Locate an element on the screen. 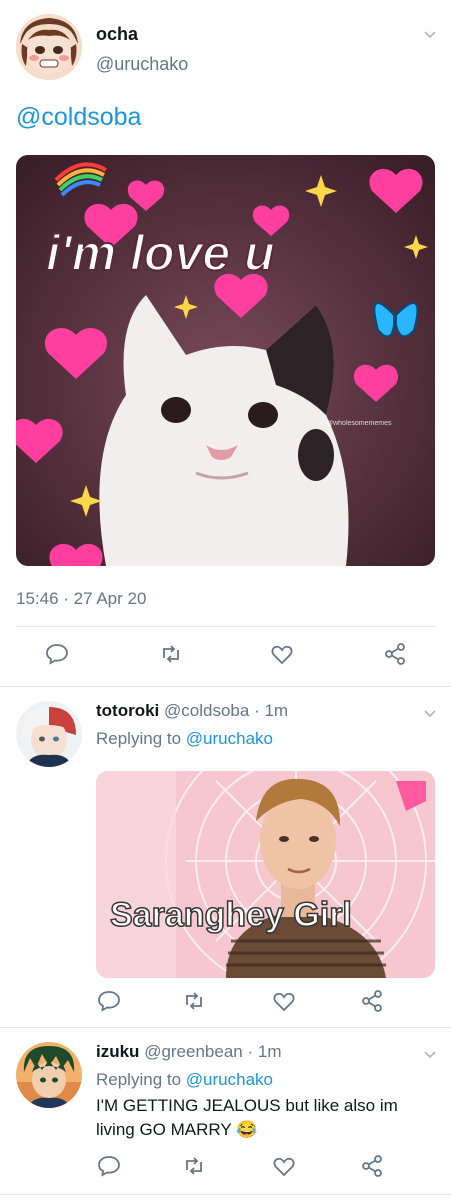  display-name: totoroki is located at coordinates (127, 710).